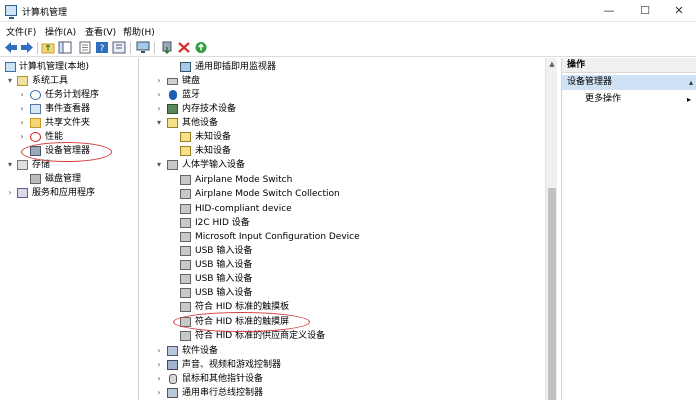 This screenshot has width=696, height=400. I want to click on device-item: Airplane Mode Switch, so click(341, 180).